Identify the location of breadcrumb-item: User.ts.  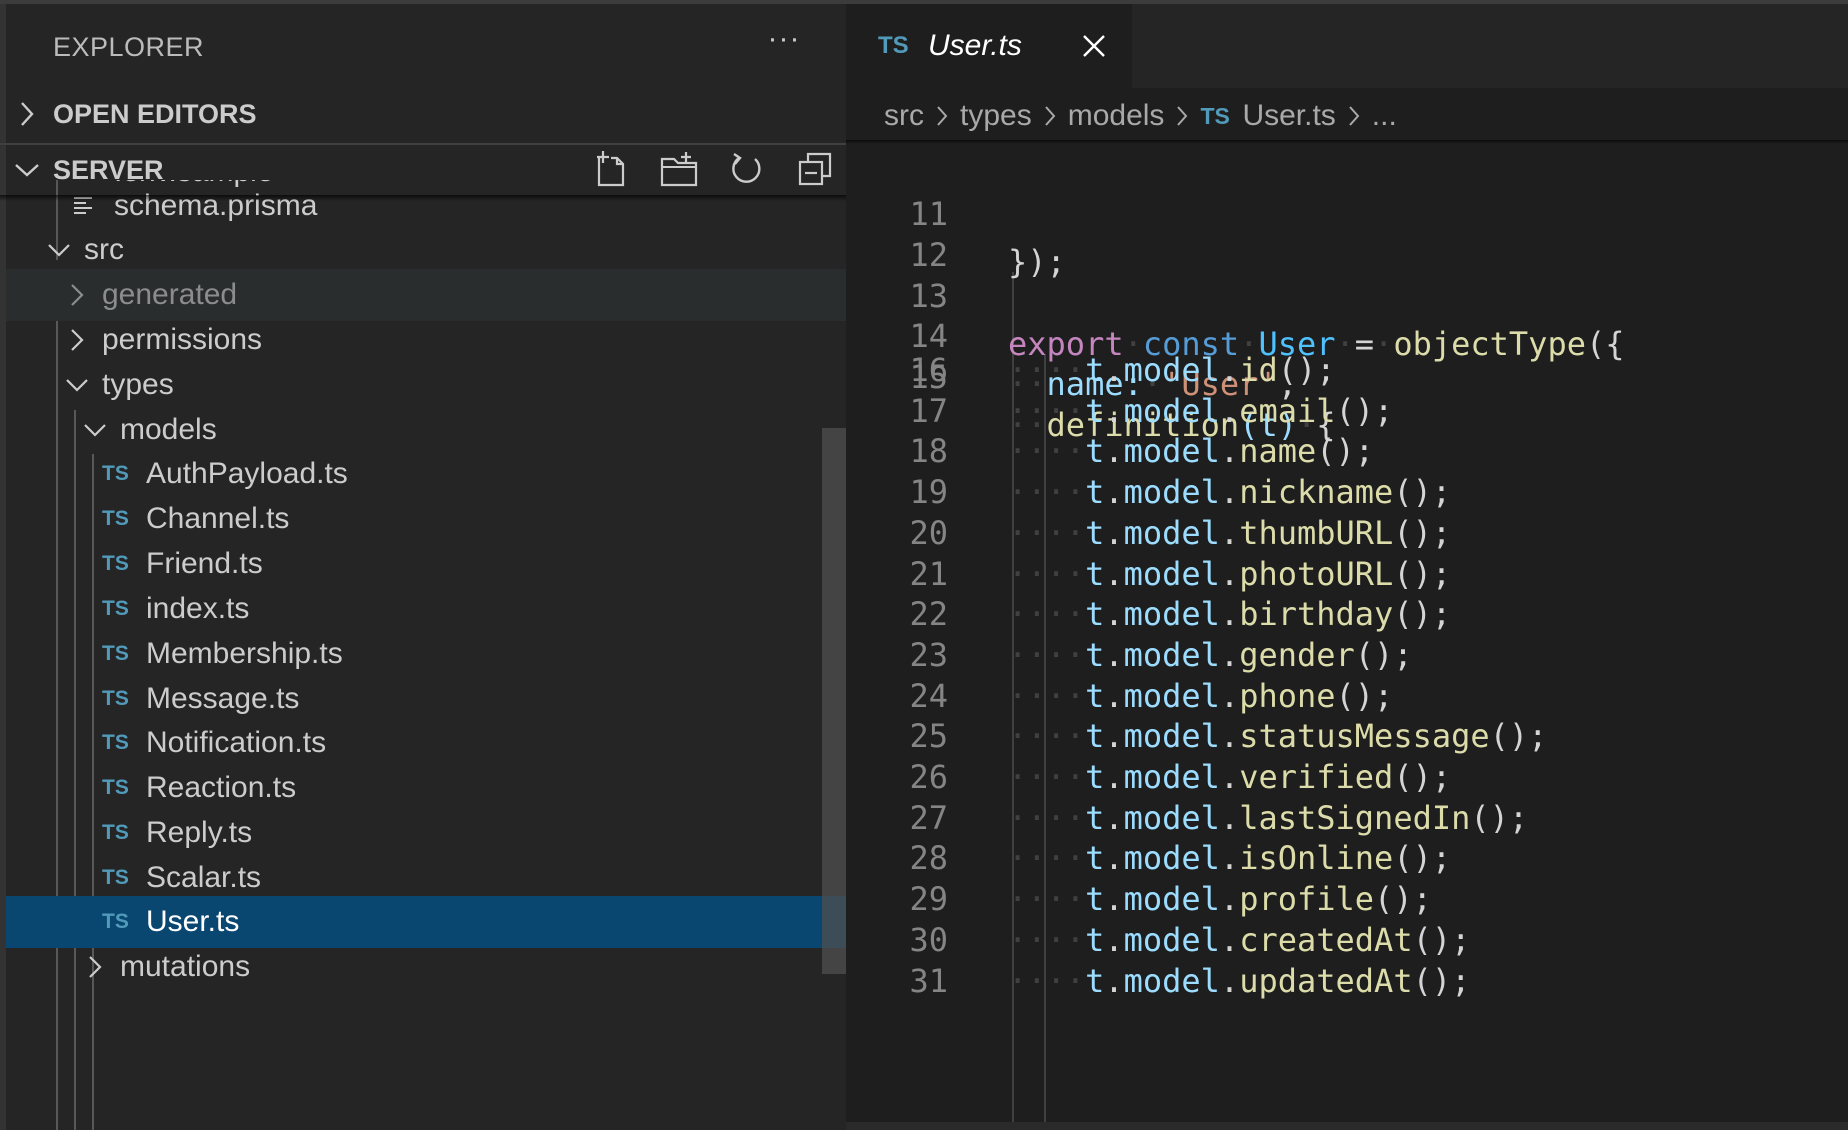
(1288, 116).